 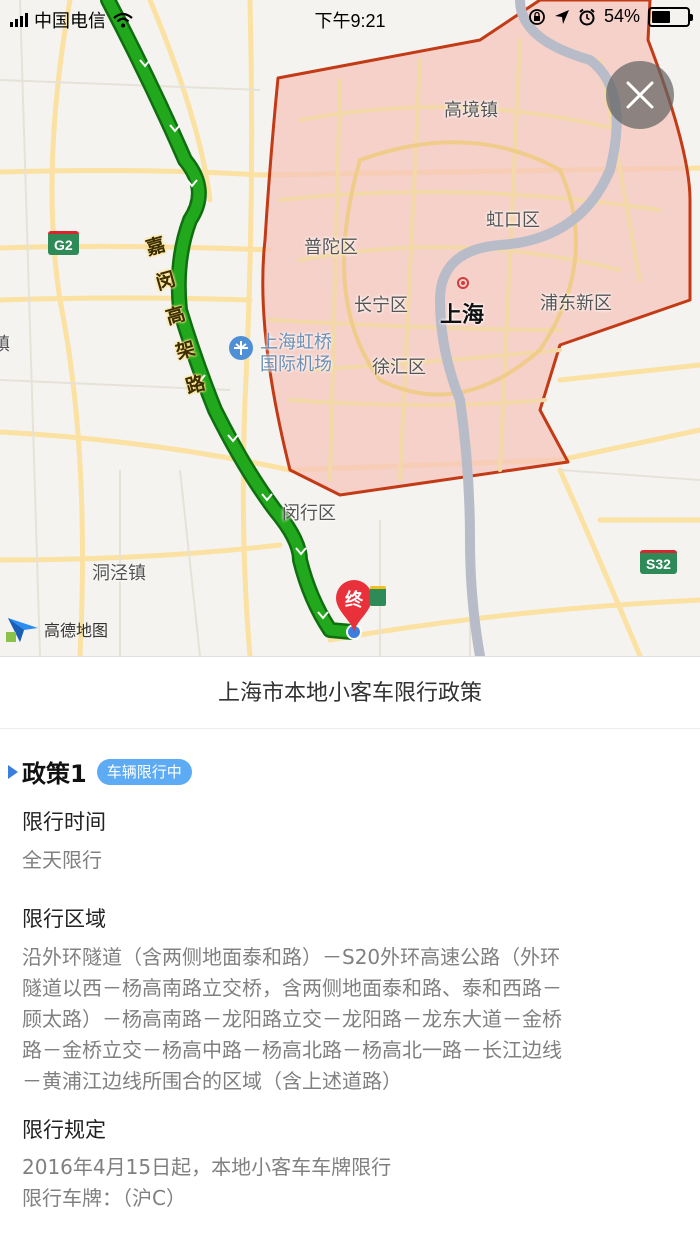 I want to click on close-button, so click(x=640, y=95).